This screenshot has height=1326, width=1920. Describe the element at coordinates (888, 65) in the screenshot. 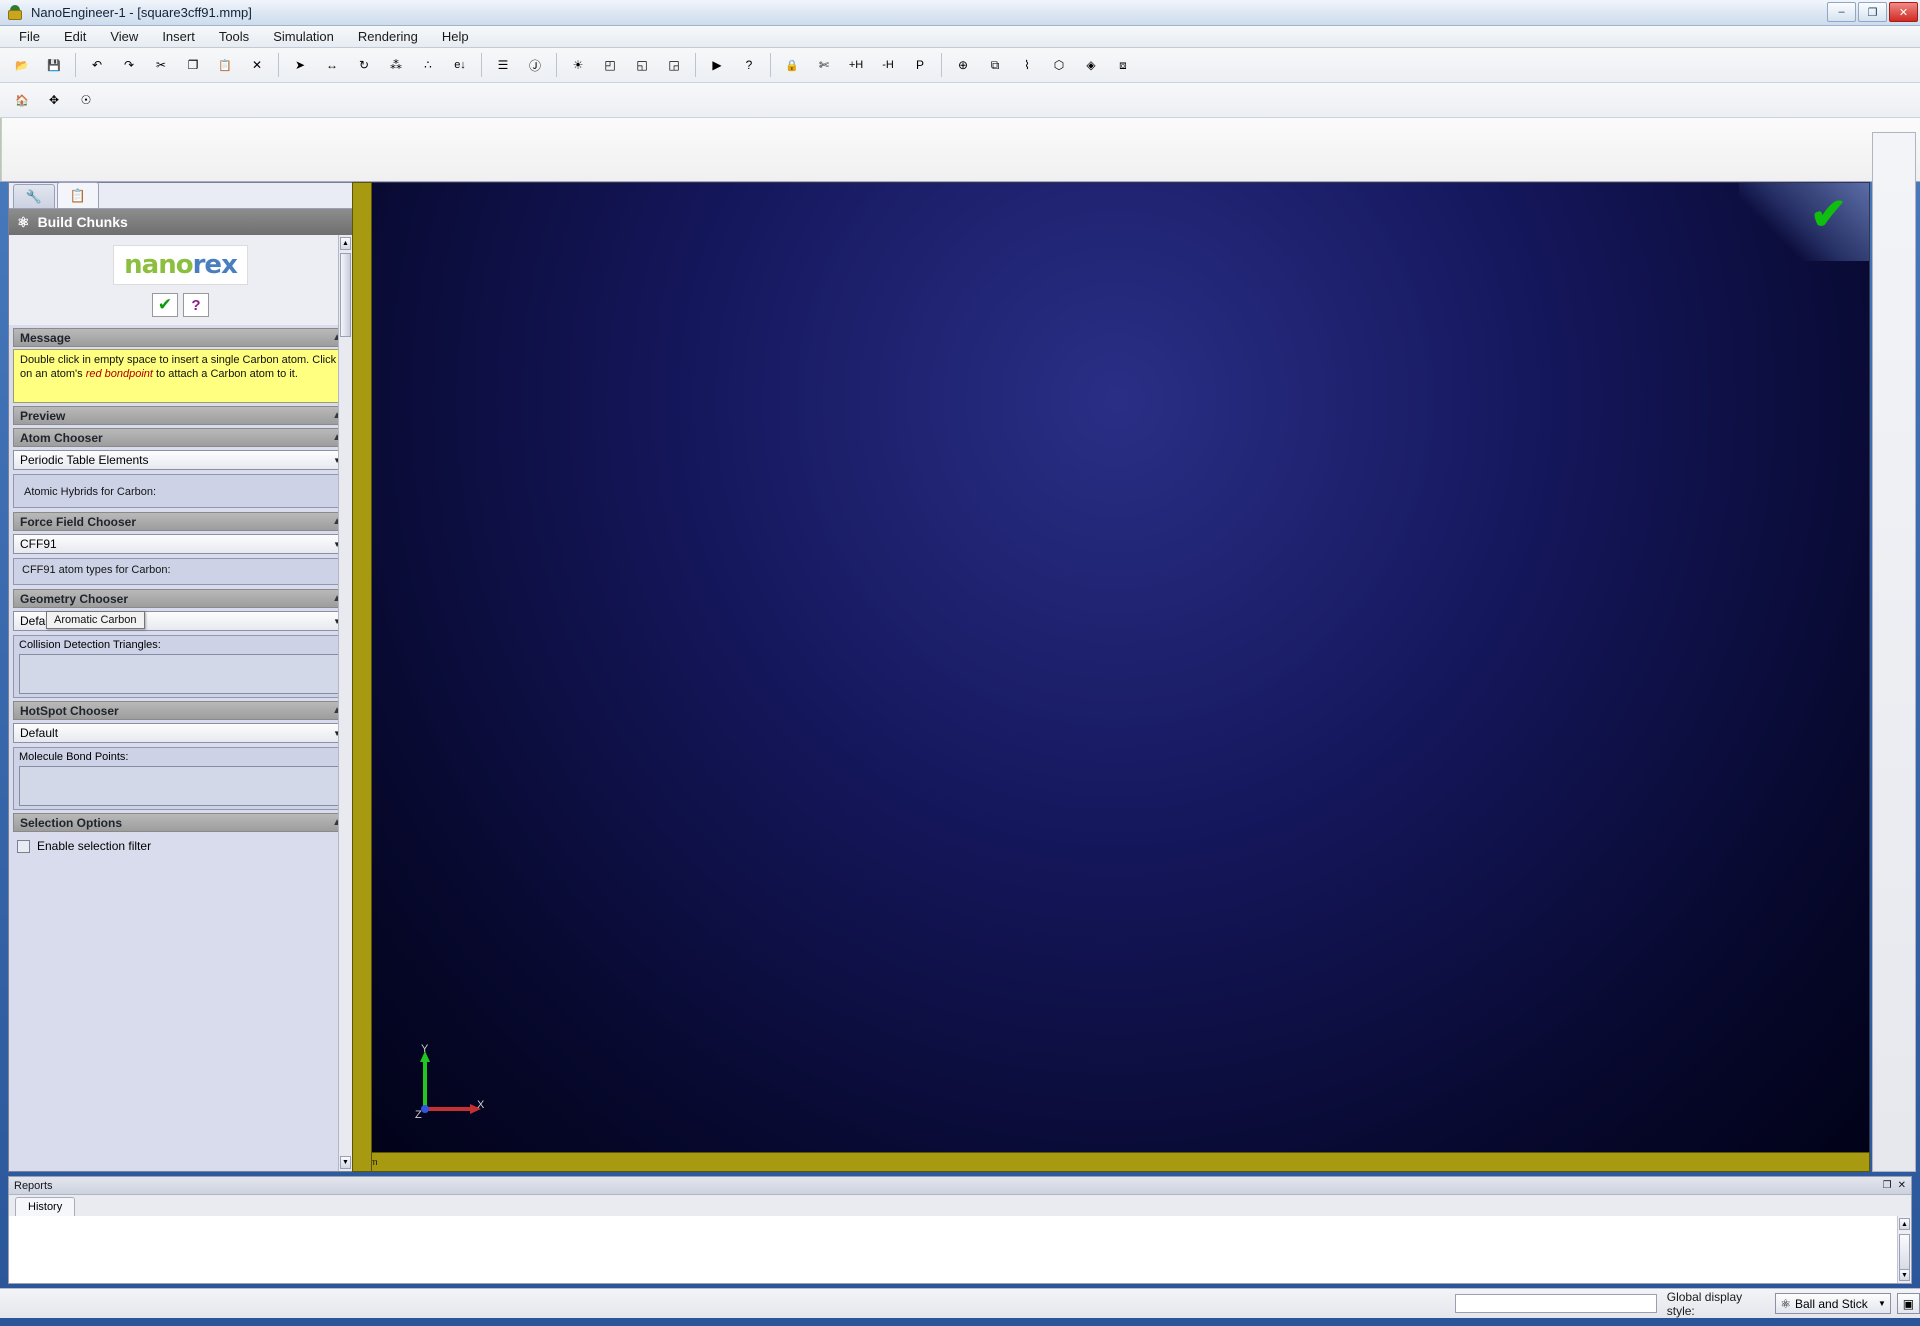

I see `remove-hydrogen-icon: -H` at that location.